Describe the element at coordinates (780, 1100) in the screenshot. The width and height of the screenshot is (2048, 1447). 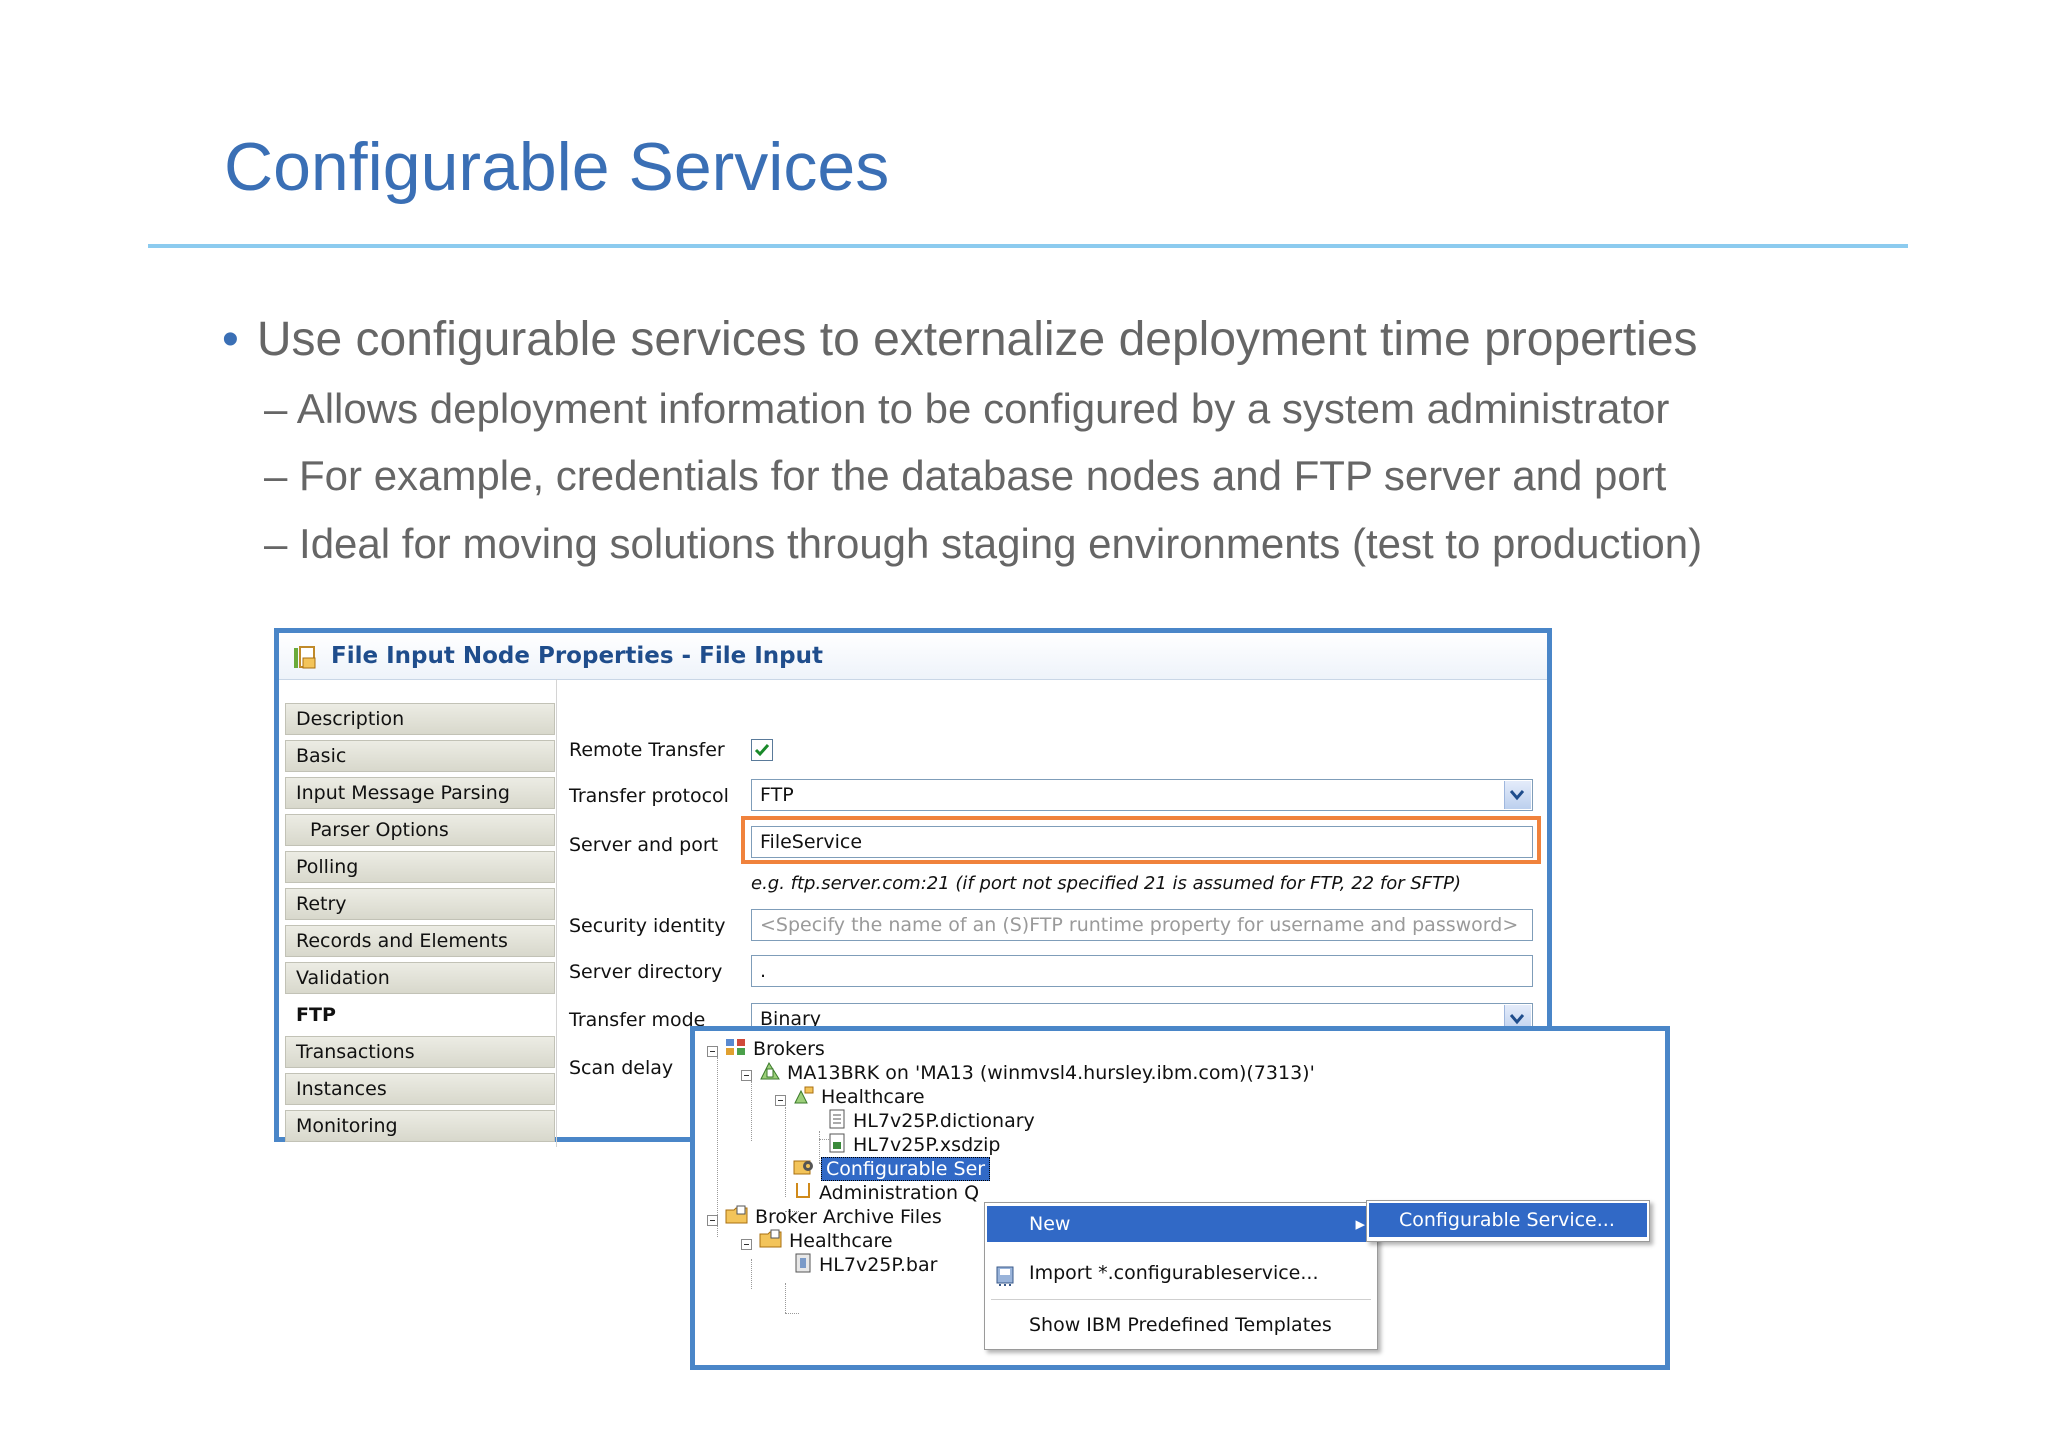
I see `collapse-healthcare-toggle` at that location.